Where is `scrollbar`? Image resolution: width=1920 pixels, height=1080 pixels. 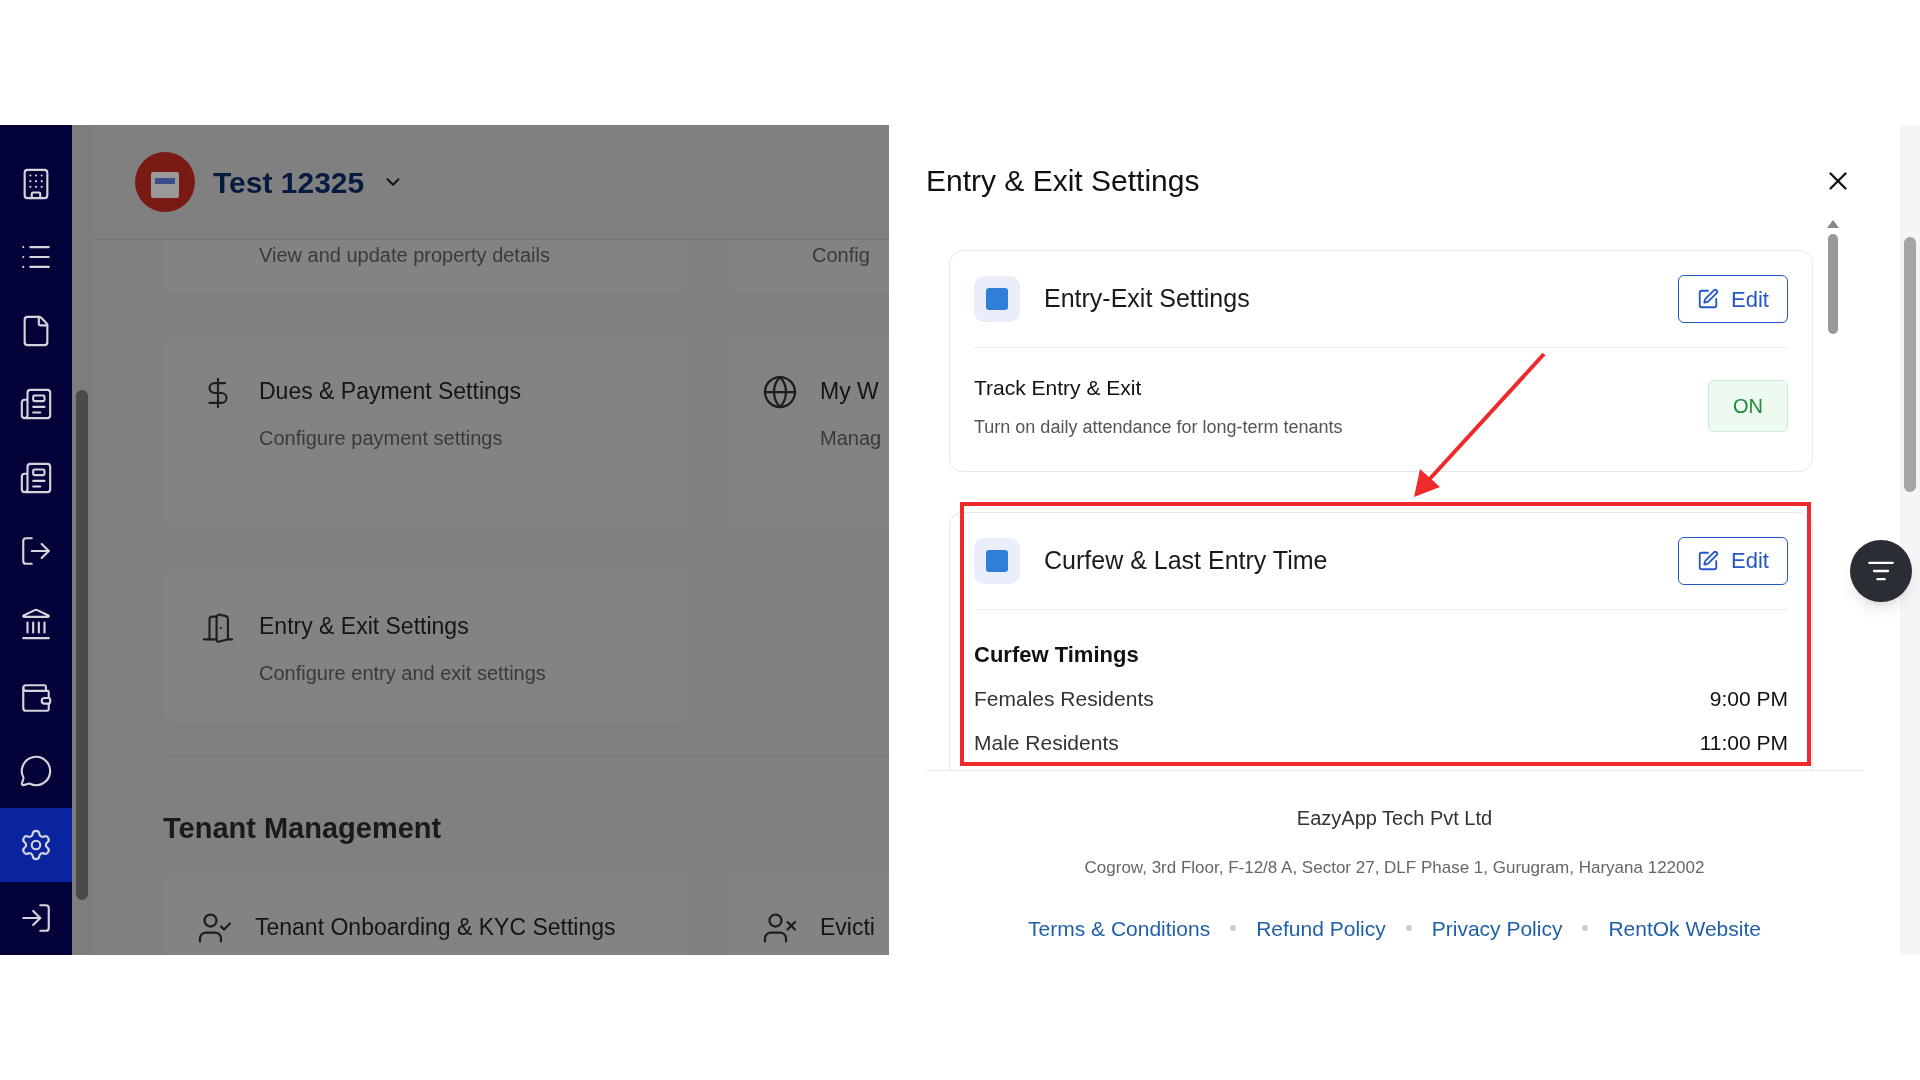
scrollbar is located at coordinates (82, 540).